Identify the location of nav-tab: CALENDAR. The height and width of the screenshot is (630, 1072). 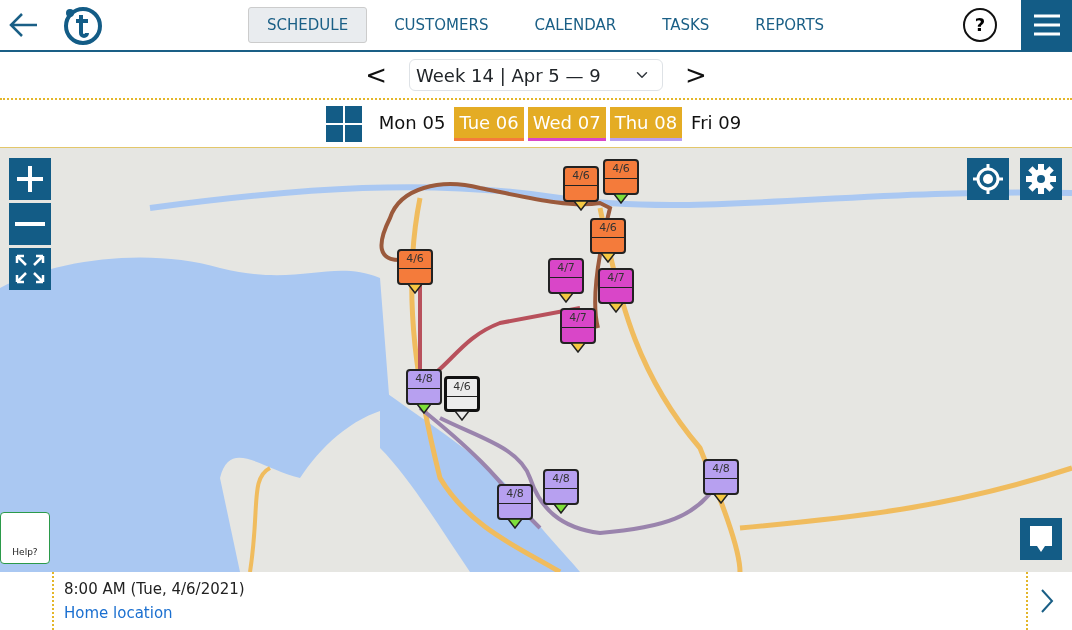
(575, 25).